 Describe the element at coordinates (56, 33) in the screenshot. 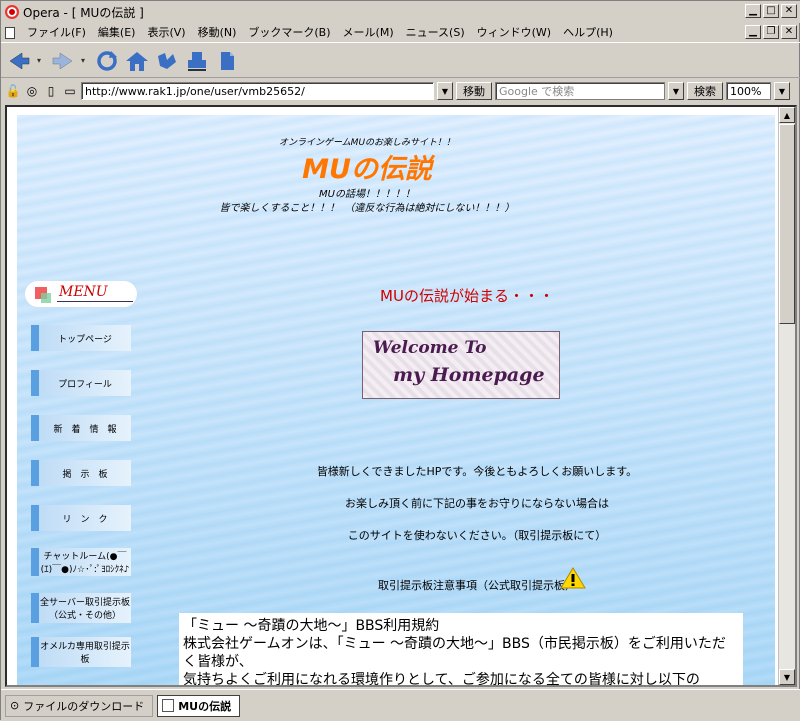

I see `menu-file: ファイル(F)` at that location.